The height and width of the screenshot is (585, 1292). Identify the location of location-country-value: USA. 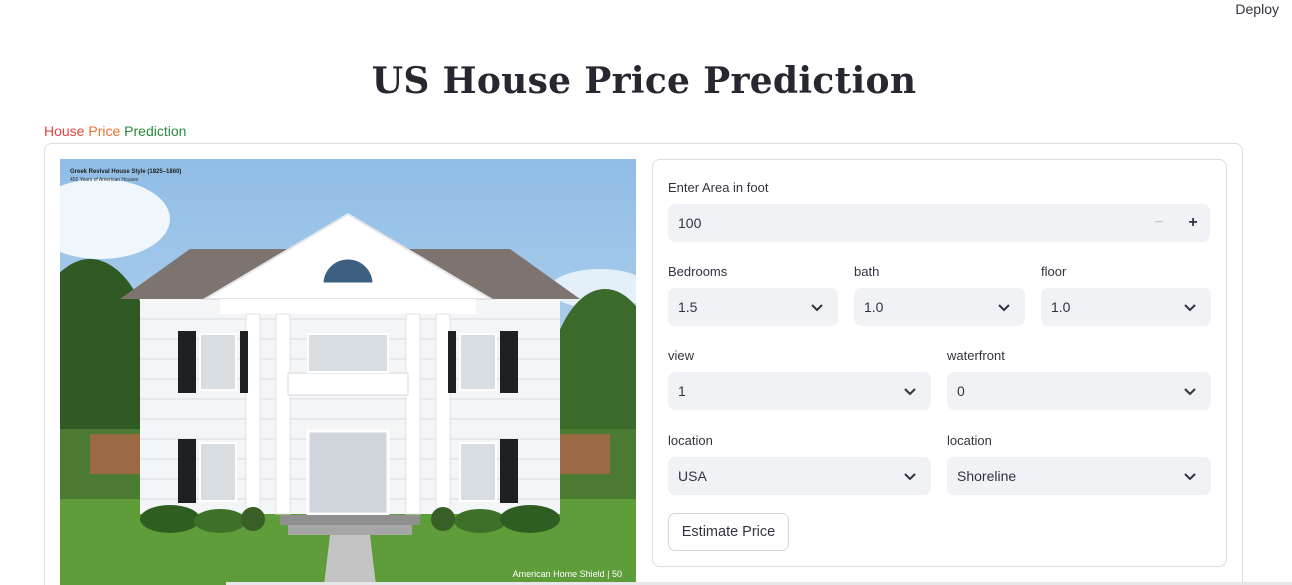
(692, 476).